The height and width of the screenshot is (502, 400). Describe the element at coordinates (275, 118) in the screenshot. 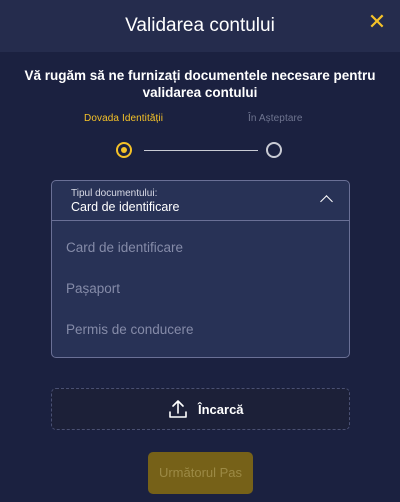

I see `step-label-pending: În Așteptare` at that location.